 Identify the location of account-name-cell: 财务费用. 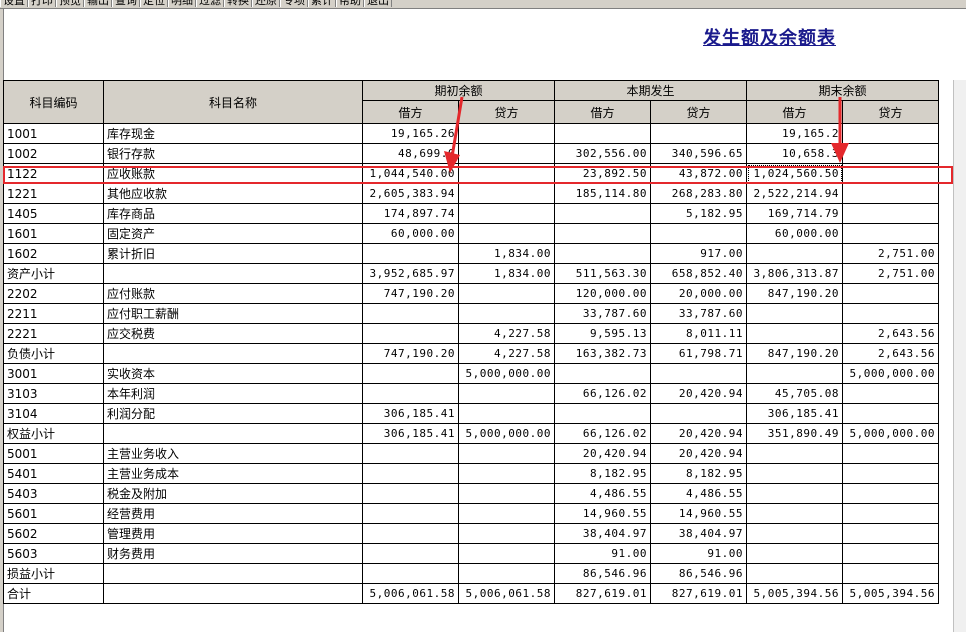
(233, 553).